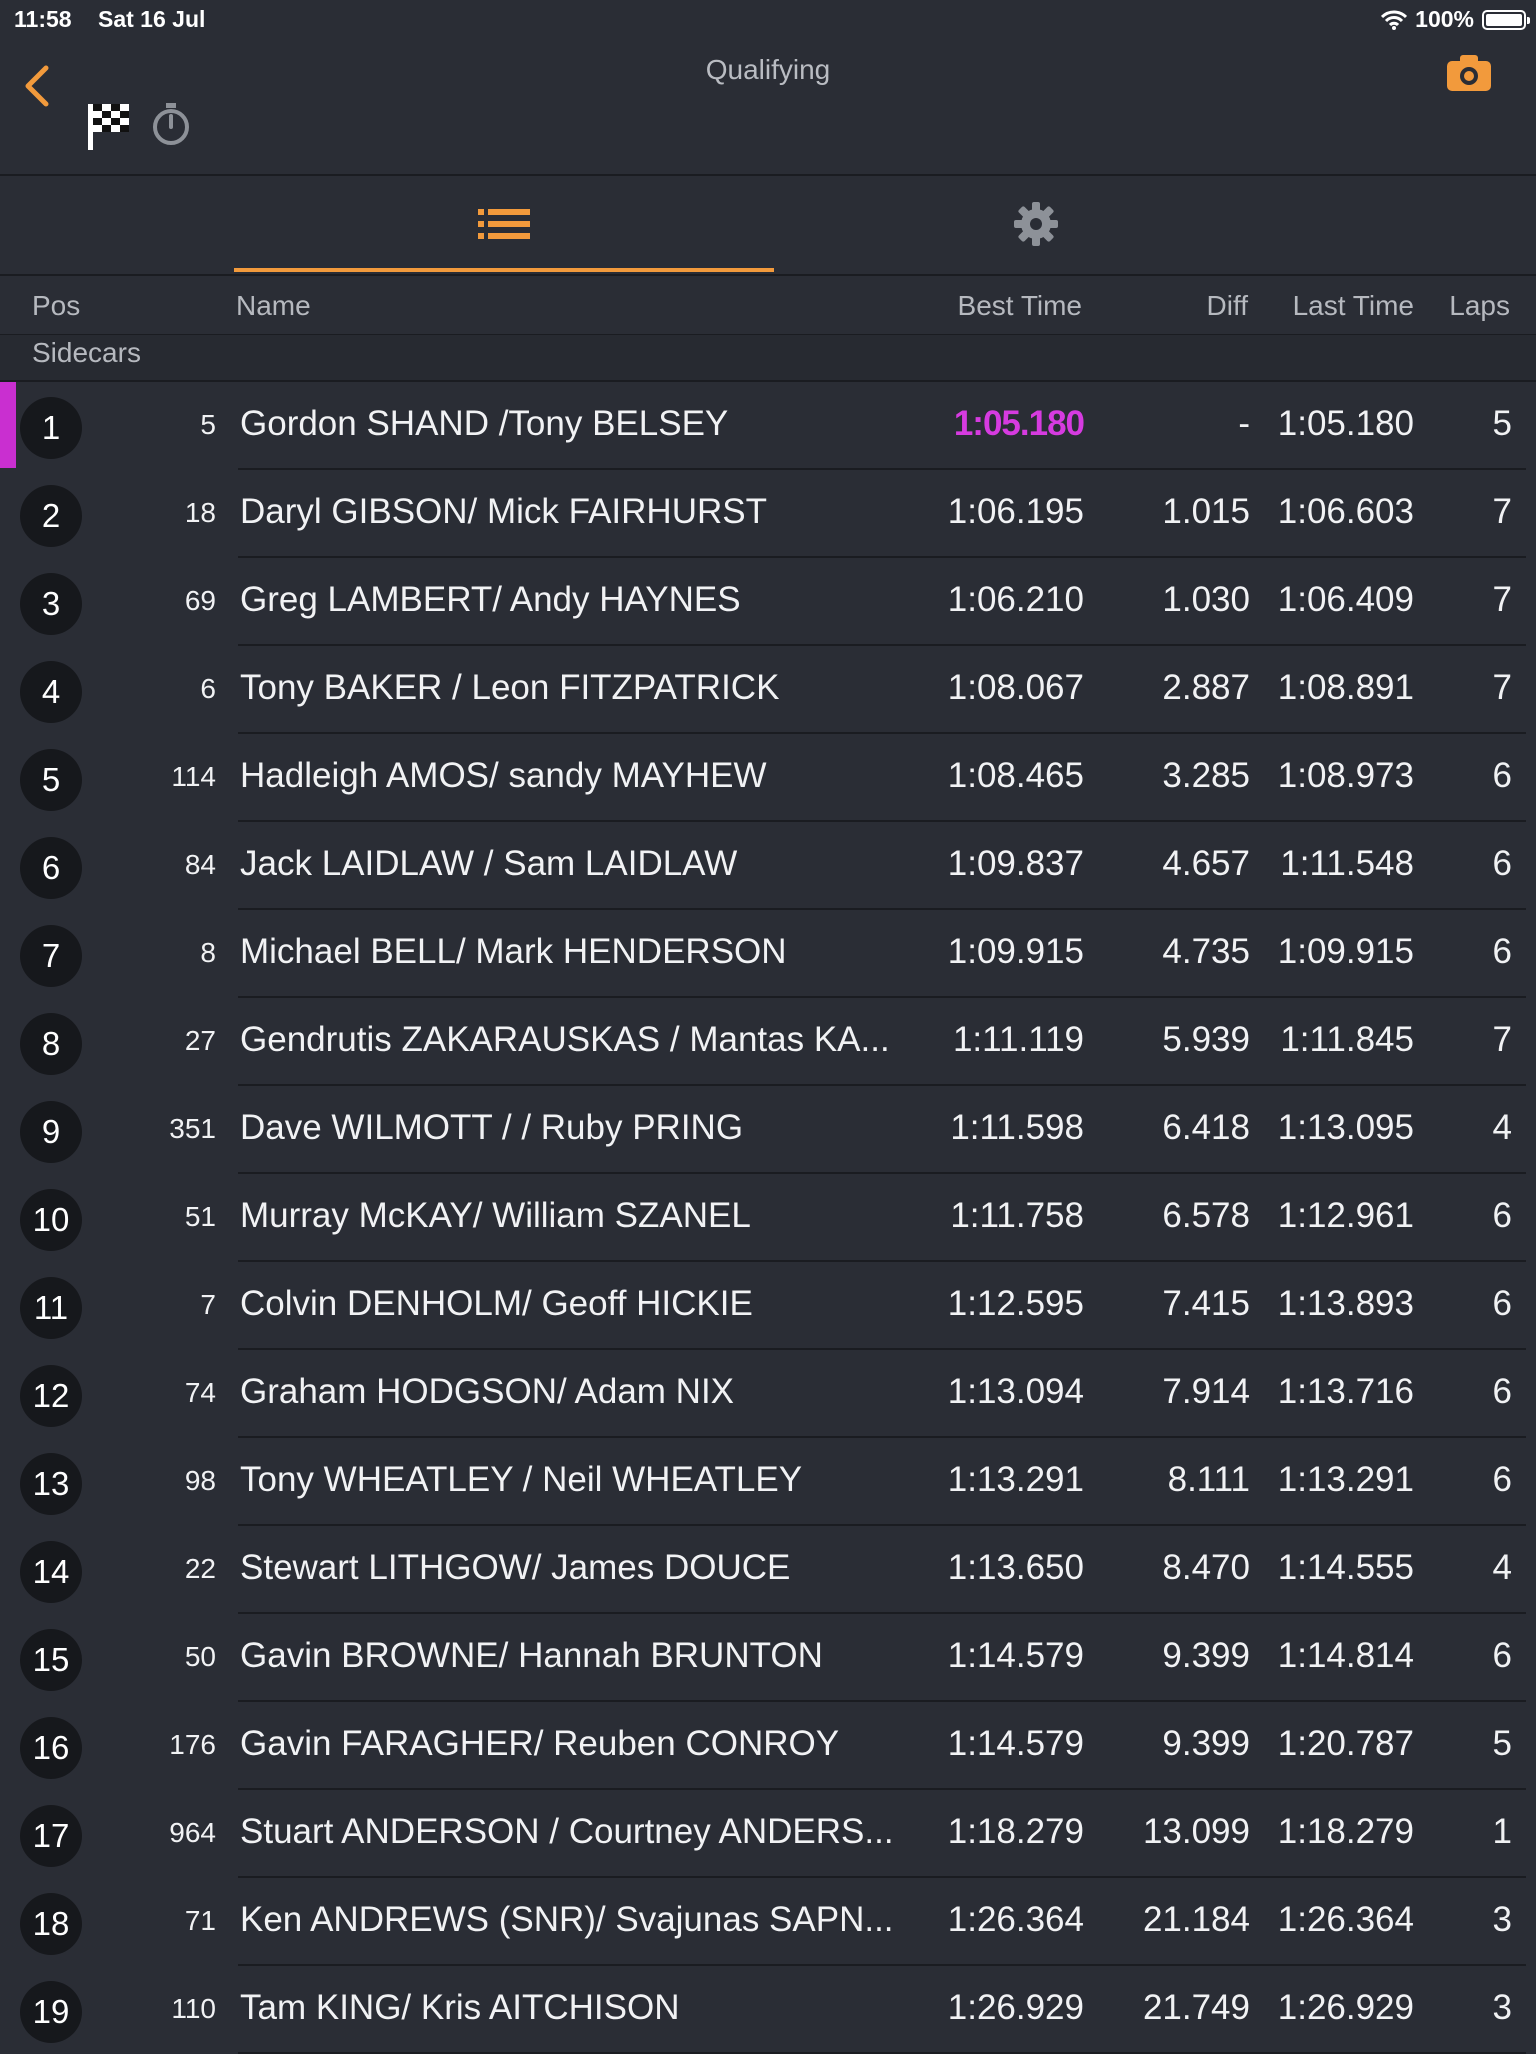 Image resolution: width=1536 pixels, height=2054 pixels. What do you see at coordinates (192, 1128) in the screenshot?
I see `racer-number: 351` at bounding box center [192, 1128].